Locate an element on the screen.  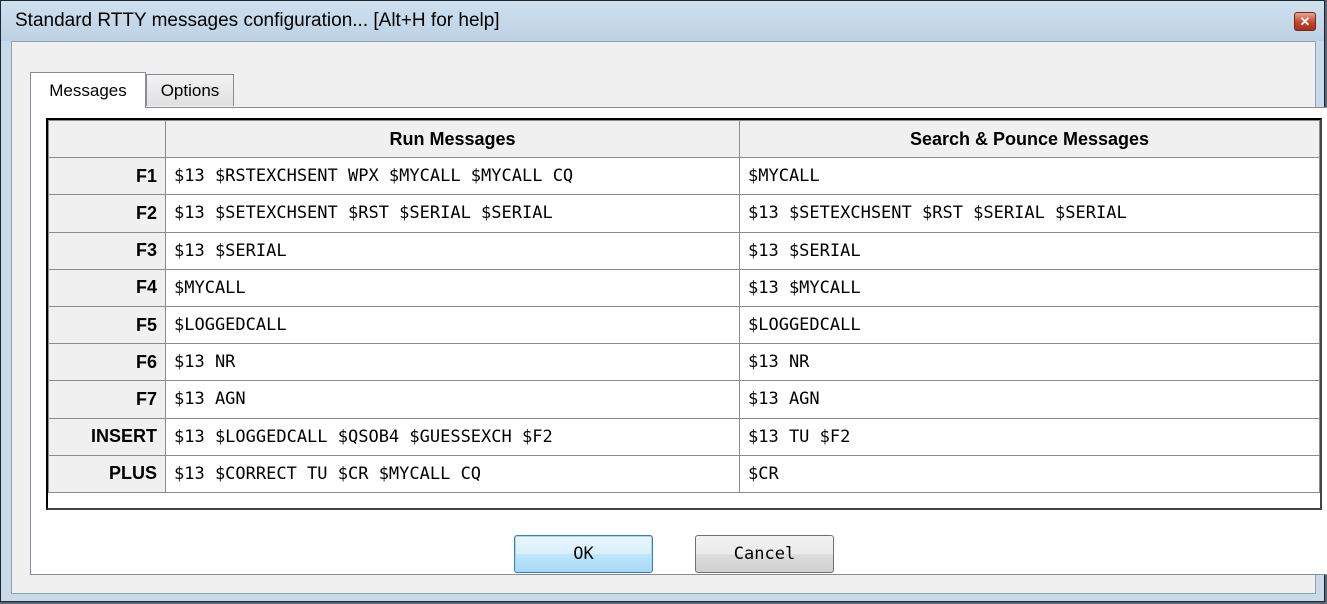
sp-message-cell: $13 NR is located at coordinates (1029, 362).